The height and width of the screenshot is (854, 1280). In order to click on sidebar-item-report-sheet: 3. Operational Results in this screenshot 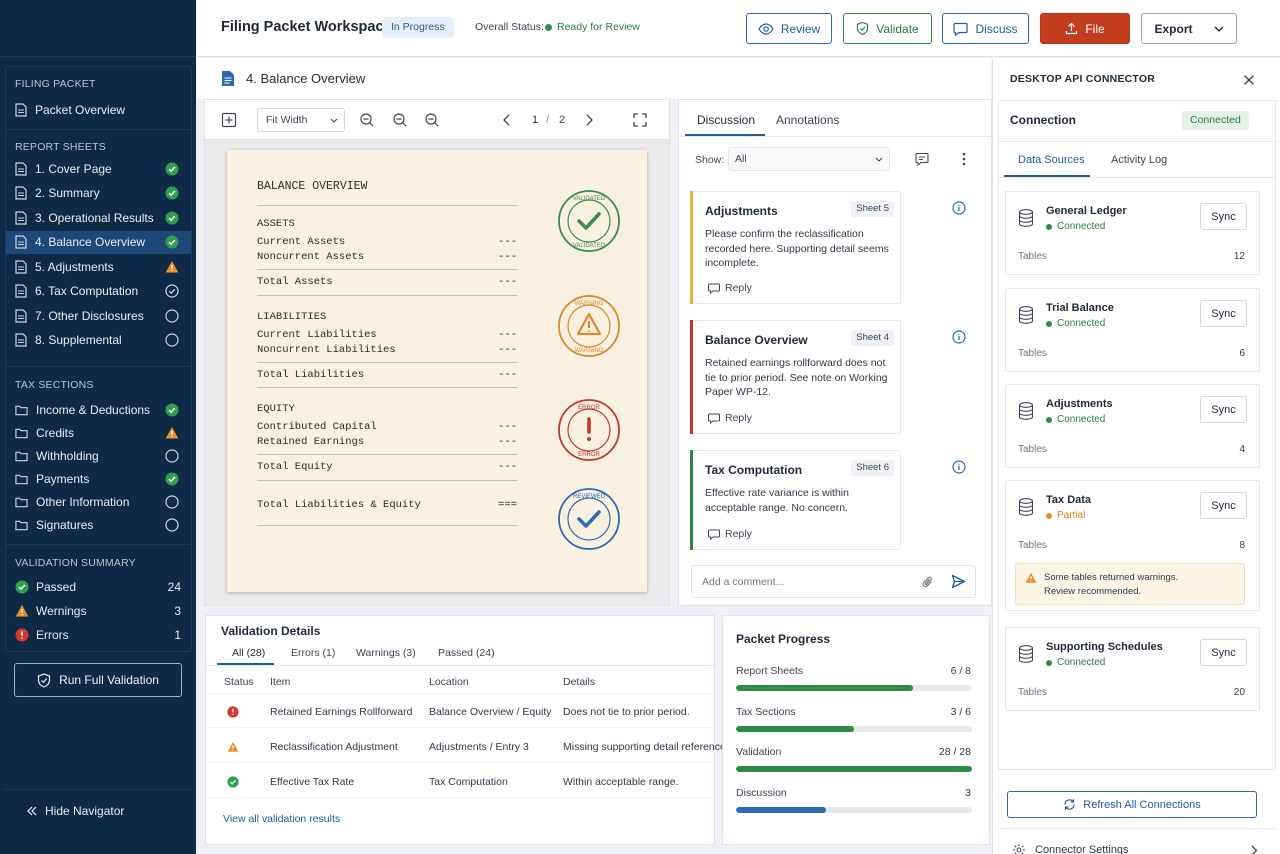, I will do `click(98, 217)`.